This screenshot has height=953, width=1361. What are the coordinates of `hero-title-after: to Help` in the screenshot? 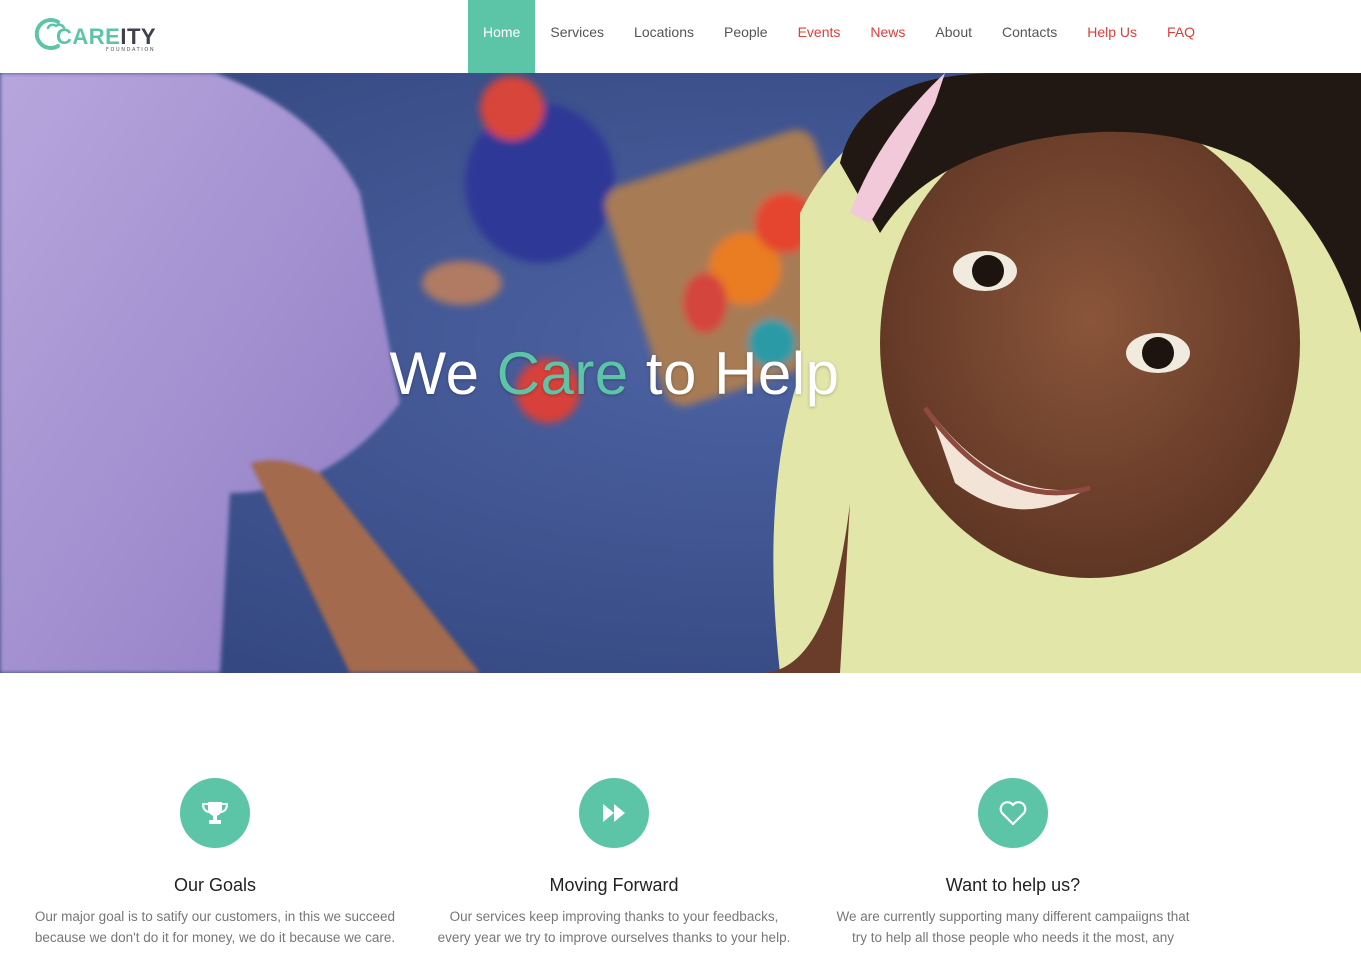 It's located at (734, 373).